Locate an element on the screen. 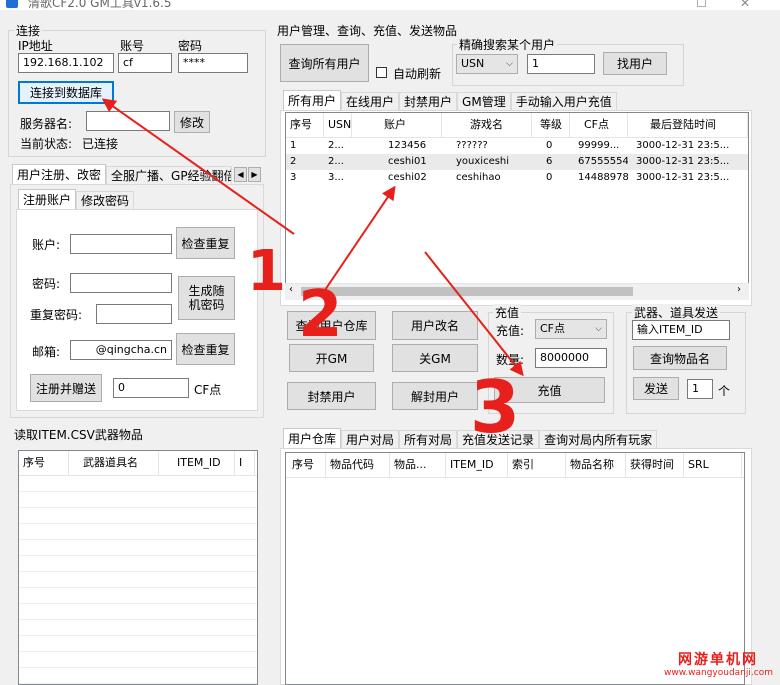  recharge-type-select: CF点 ⌵ is located at coordinates (571, 329).